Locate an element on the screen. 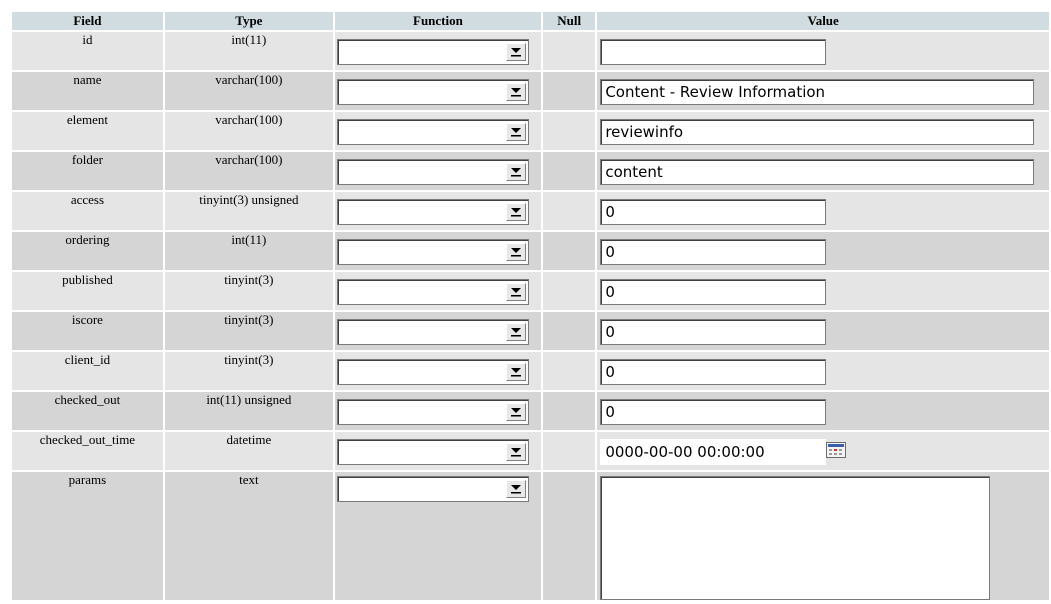  table-row: iscore tinyint(3) is located at coordinates (530, 331).